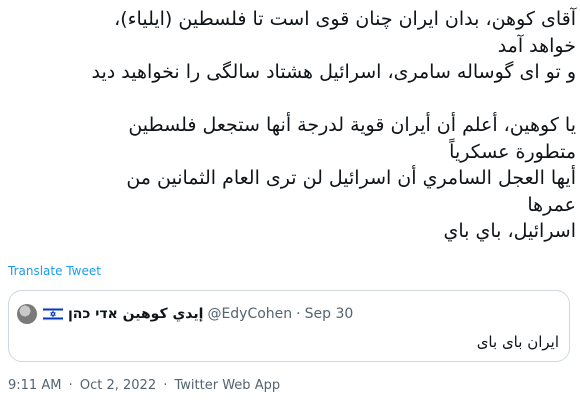 The width and height of the screenshot is (580, 404). I want to click on tweet-source: Twitter Web App, so click(228, 385).